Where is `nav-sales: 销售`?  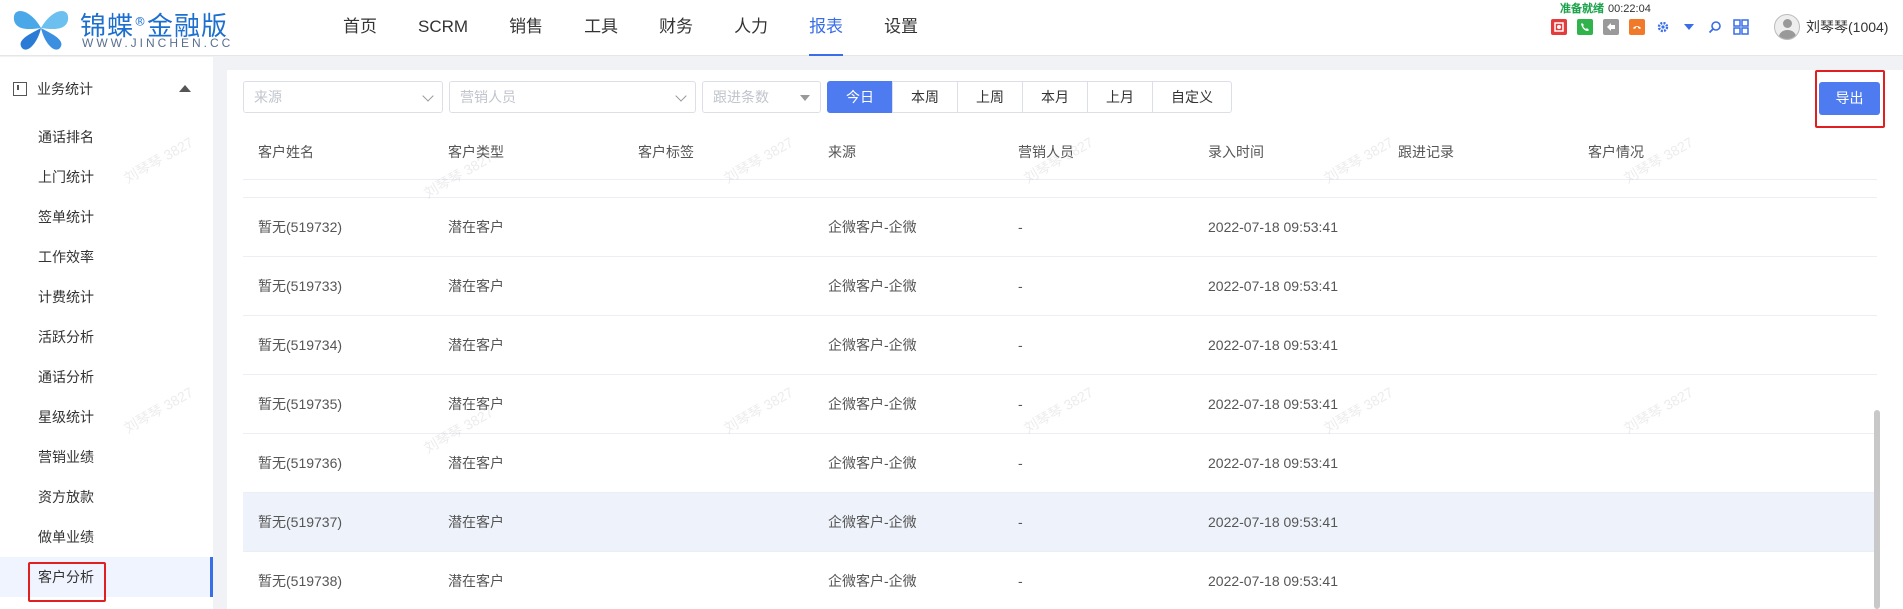
nav-sales: 销售 is located at coordinates (526, 28).